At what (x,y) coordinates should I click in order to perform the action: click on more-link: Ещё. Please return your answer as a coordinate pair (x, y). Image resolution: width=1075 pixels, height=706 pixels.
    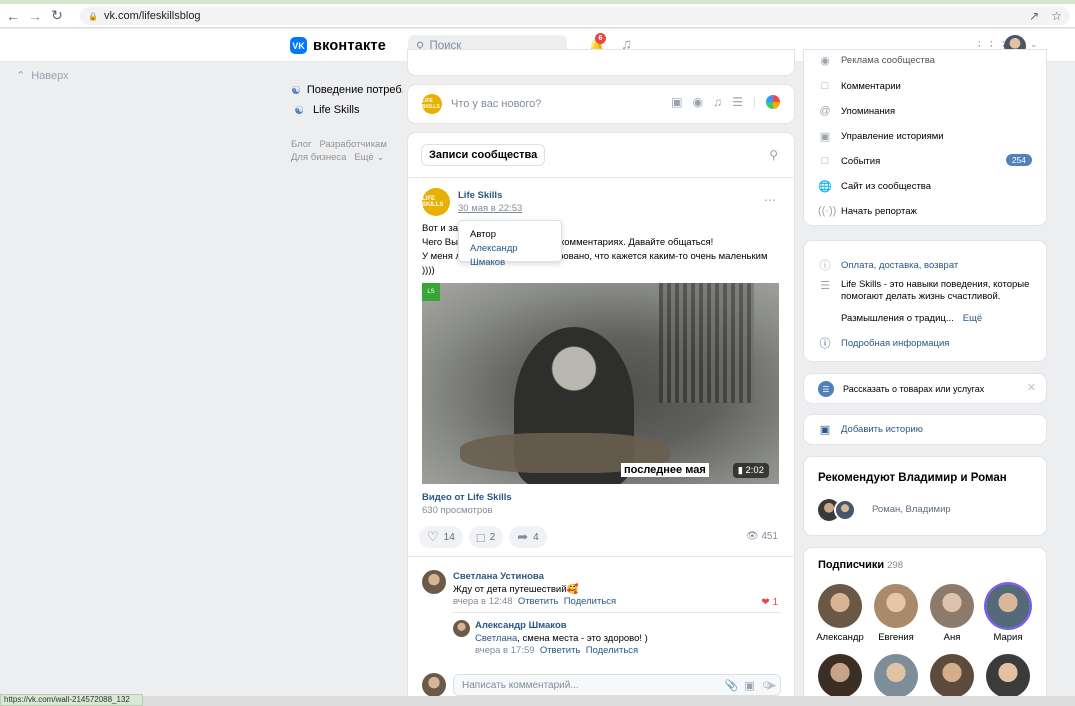
    Looking at the image, I should click on (972, 318).